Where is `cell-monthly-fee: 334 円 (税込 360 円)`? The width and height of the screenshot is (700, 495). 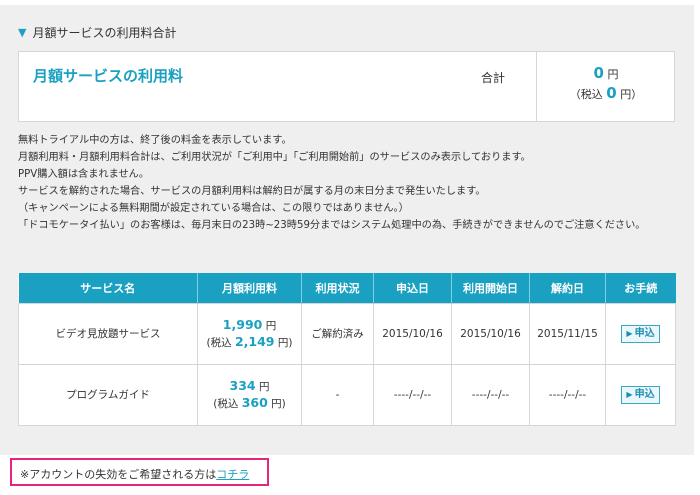 cell-monthly-fee: 334 円 (税込 360 円) is located at coordinates (249, 394).